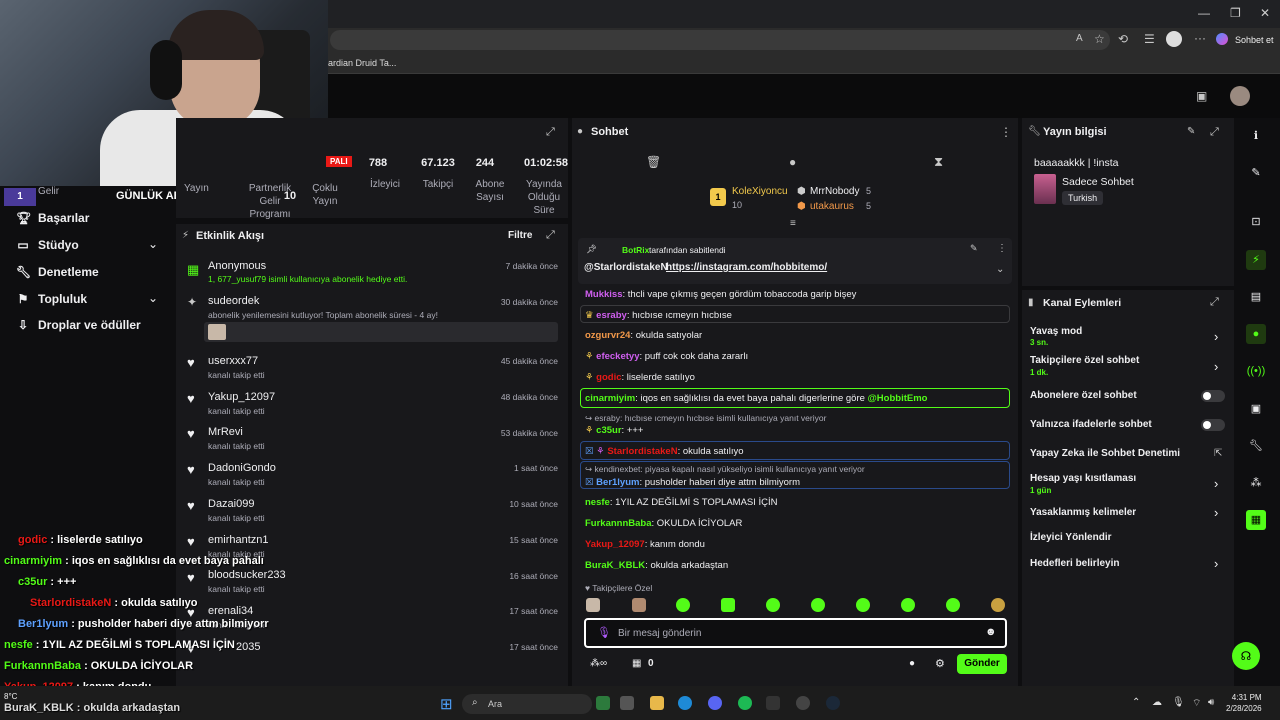 The width and height of the screenshot is (1280, 720). What do you see at coordinates (238, 540) in the screenshot?
I see `feed-row-name: emirhantzn1` at bounding box center [238, 540].